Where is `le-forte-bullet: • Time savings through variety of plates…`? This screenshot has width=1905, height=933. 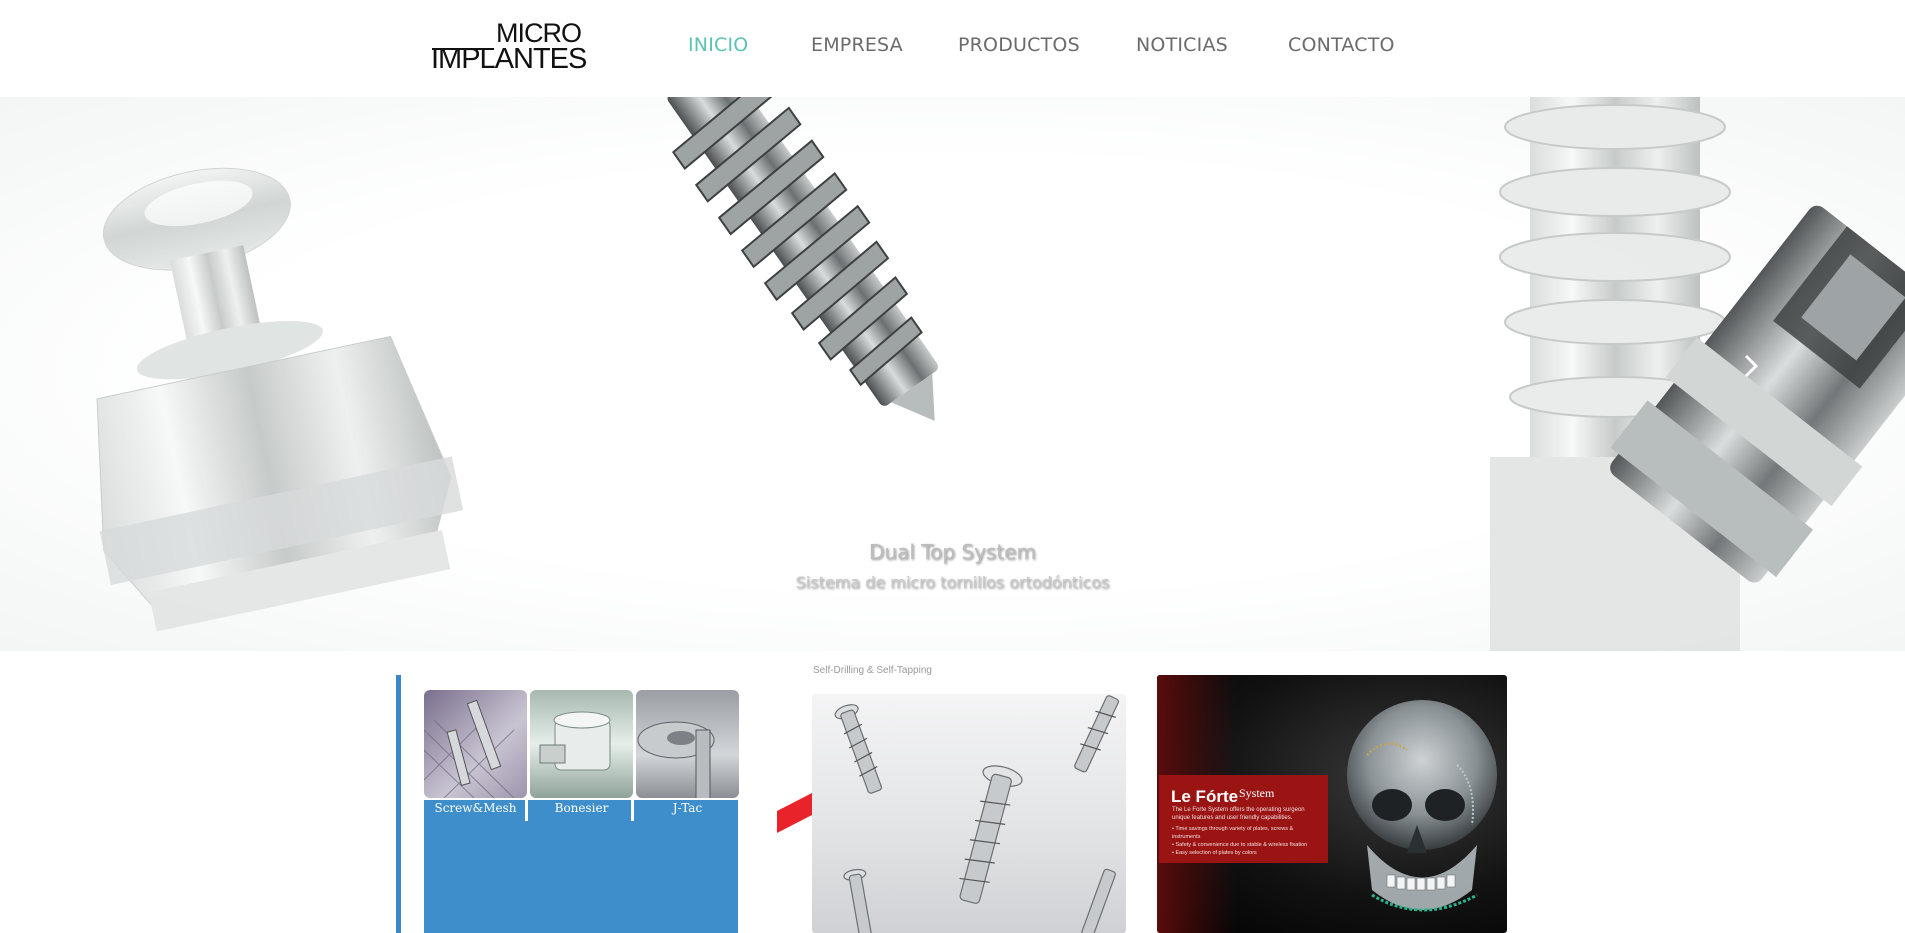 le-forte-bullet: • Time savings through variety of plates… is located at coordinates (1233, 833).